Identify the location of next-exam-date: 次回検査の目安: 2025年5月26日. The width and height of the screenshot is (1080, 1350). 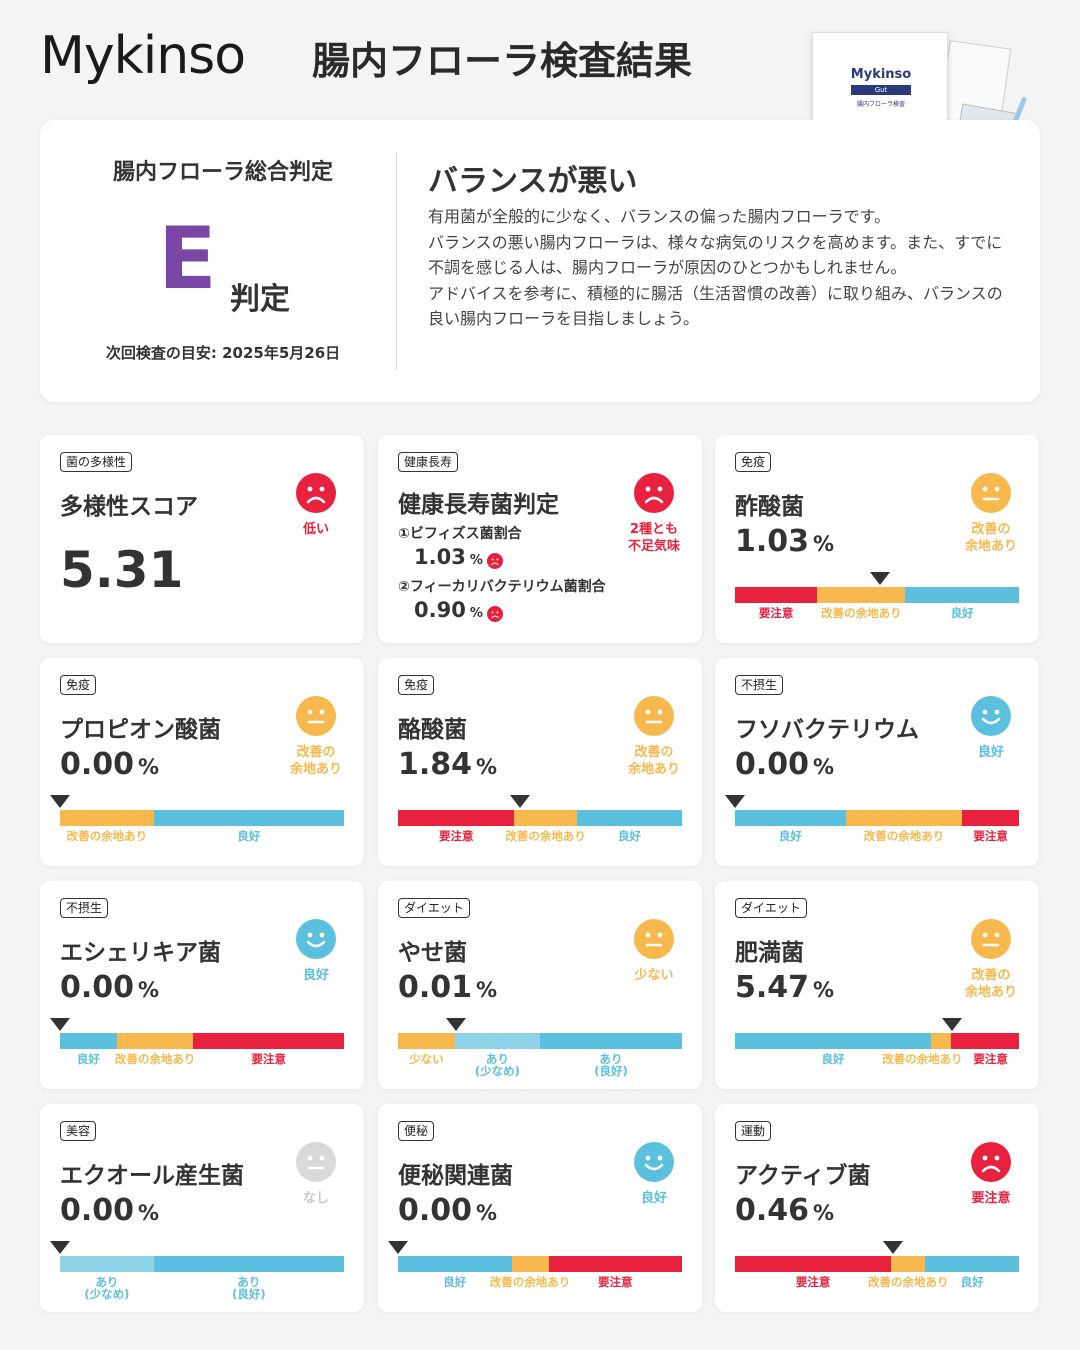
(223, 353).